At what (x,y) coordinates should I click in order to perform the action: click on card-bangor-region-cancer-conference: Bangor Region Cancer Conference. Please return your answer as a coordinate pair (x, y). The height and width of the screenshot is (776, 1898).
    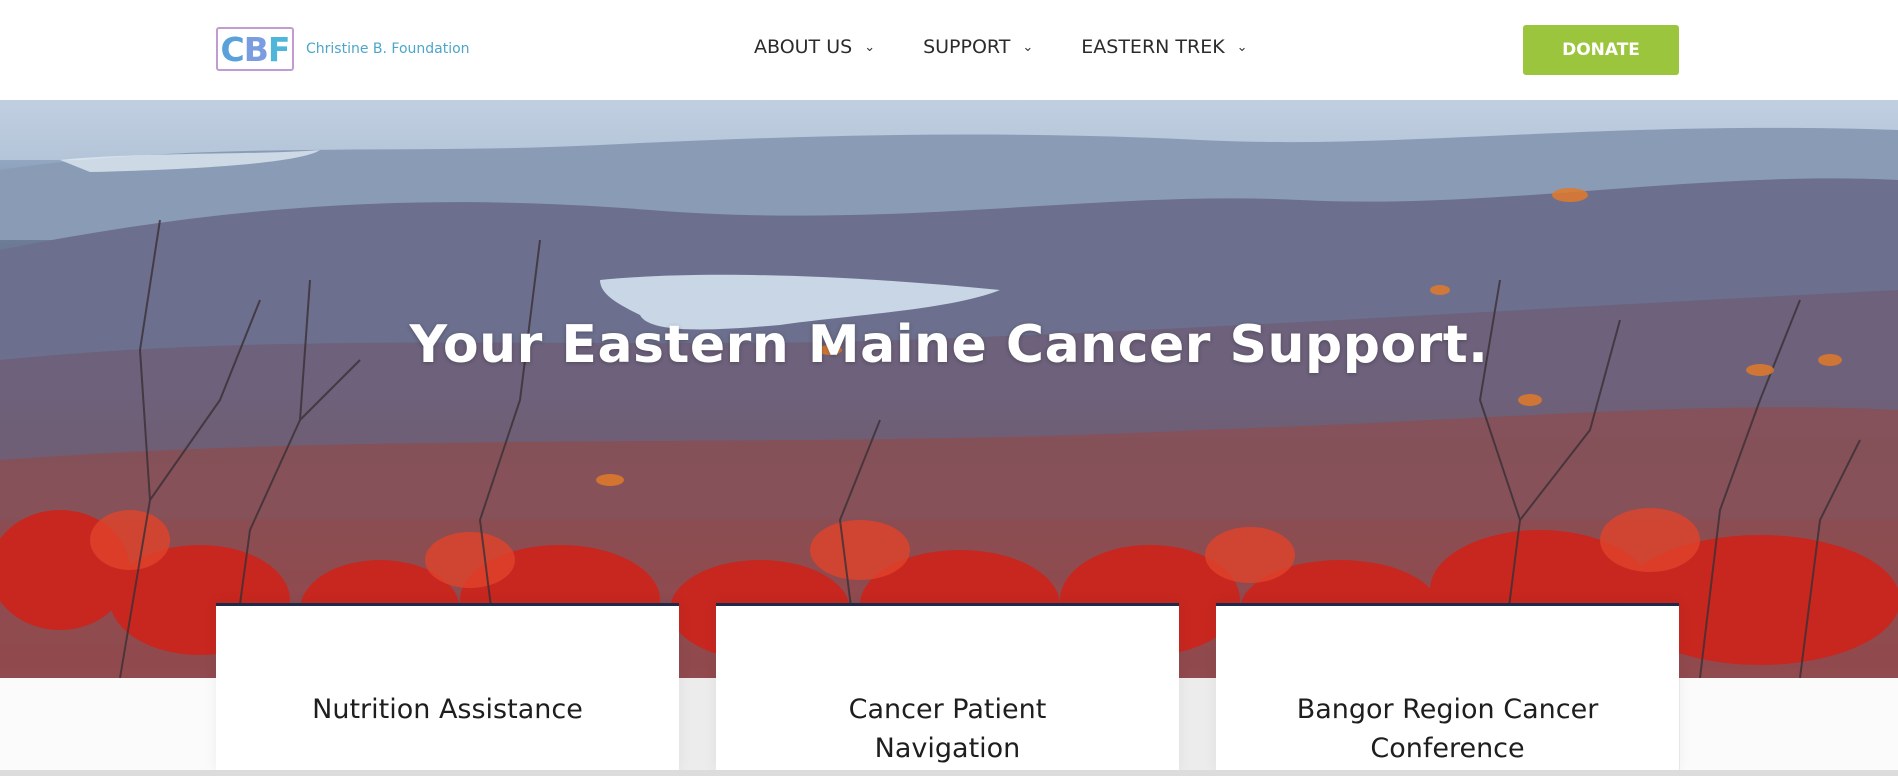
    Looking at the image, I should click on (1447, 687).